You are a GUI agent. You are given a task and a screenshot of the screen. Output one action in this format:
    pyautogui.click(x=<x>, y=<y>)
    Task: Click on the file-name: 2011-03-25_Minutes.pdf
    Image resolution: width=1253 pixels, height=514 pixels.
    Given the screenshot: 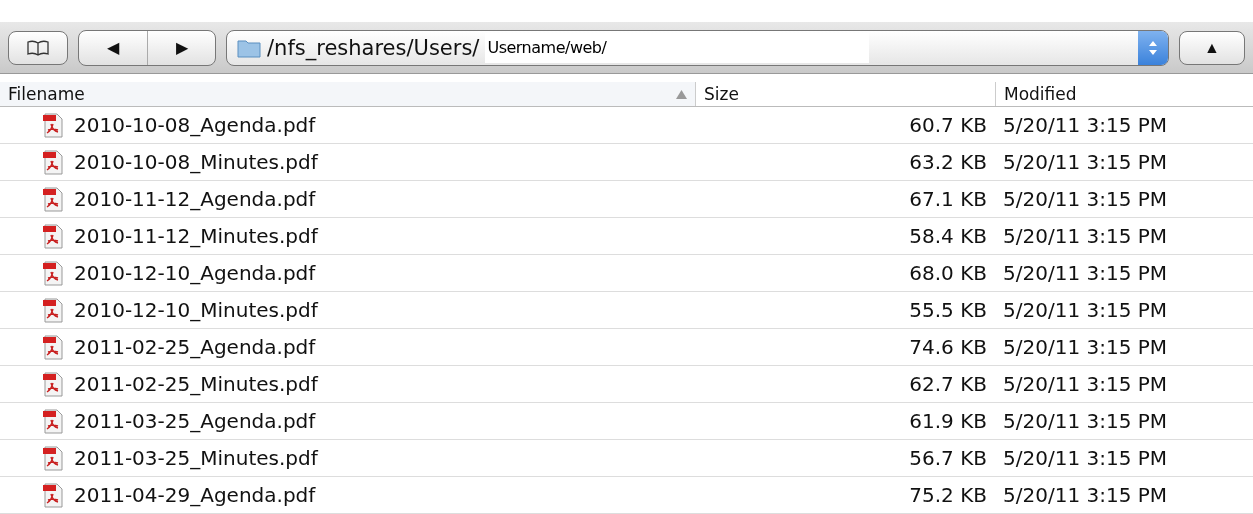 What is the action you would take?
    pyautogui.click(x=196, y=457)
    